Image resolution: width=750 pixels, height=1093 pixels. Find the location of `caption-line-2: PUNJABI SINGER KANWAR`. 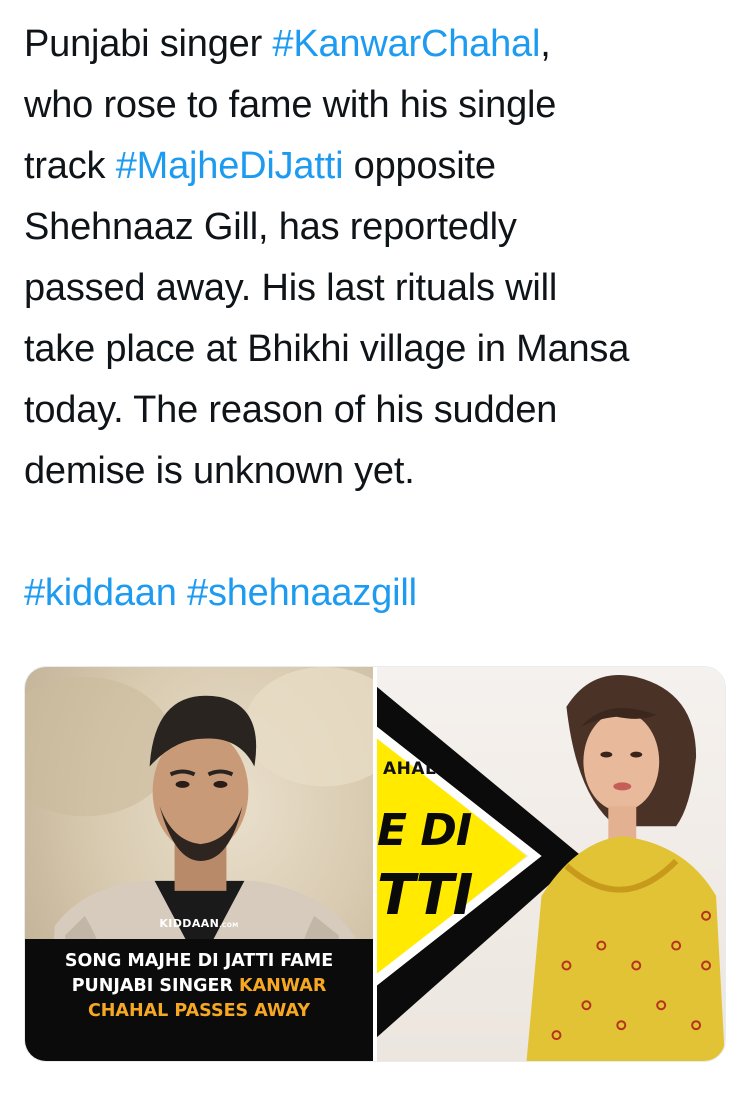

caption-line-2: PUNJABI SINGER KANWAR is located at coordinates (199, 986).